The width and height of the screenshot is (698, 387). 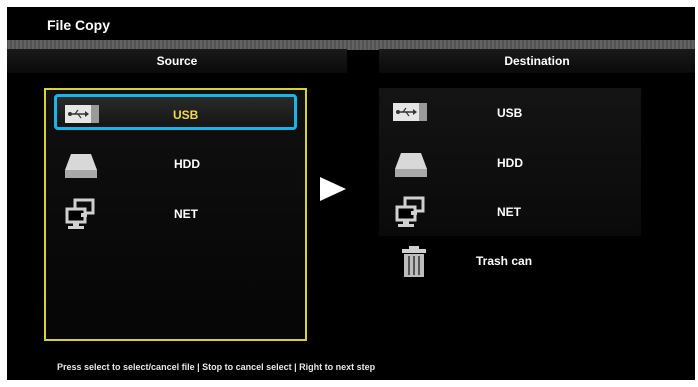 What do you see at coordinates (537, 61) in the screenshot?
I see `destination-header: Destination` at bounding box center [537, 61].